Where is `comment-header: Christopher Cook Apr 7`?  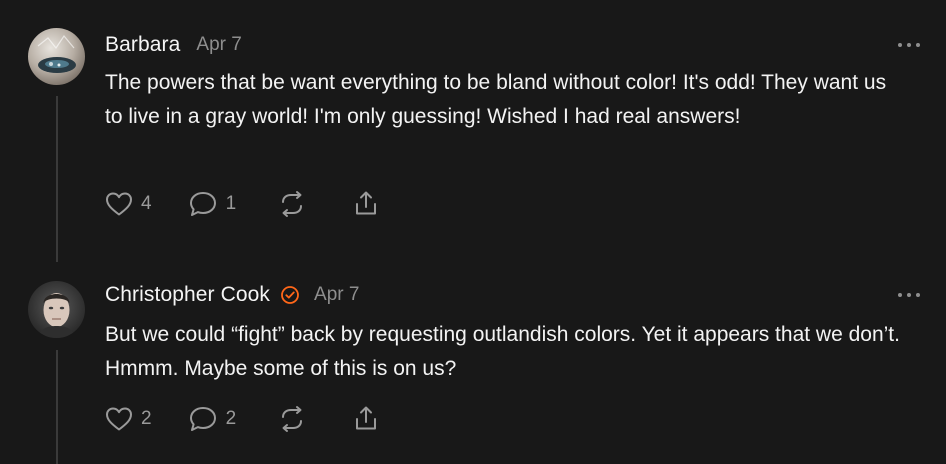 comment-header: Christopher Cook Apr 7 is located at coordinates (232, 295).